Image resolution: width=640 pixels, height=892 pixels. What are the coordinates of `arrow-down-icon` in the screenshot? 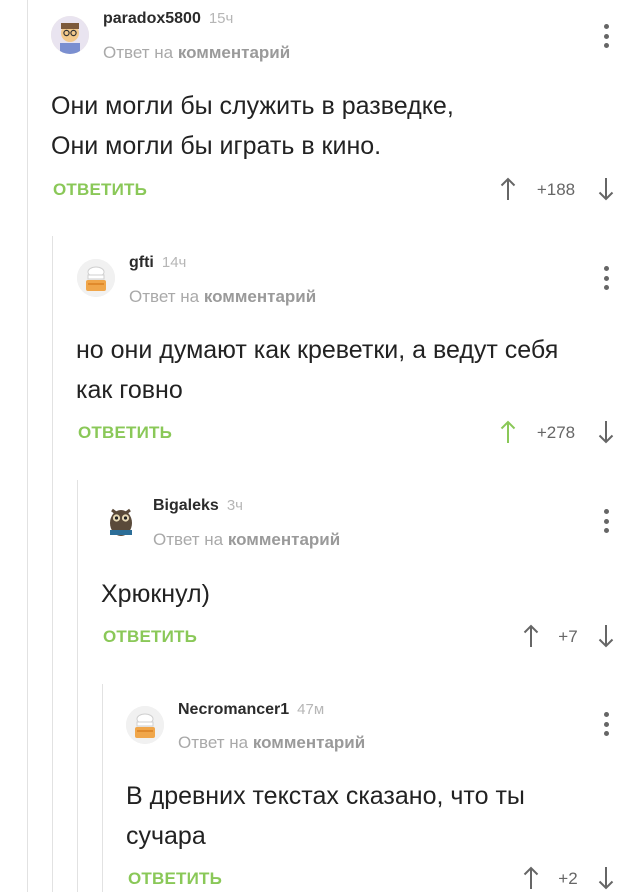 It's located at (606, 878).